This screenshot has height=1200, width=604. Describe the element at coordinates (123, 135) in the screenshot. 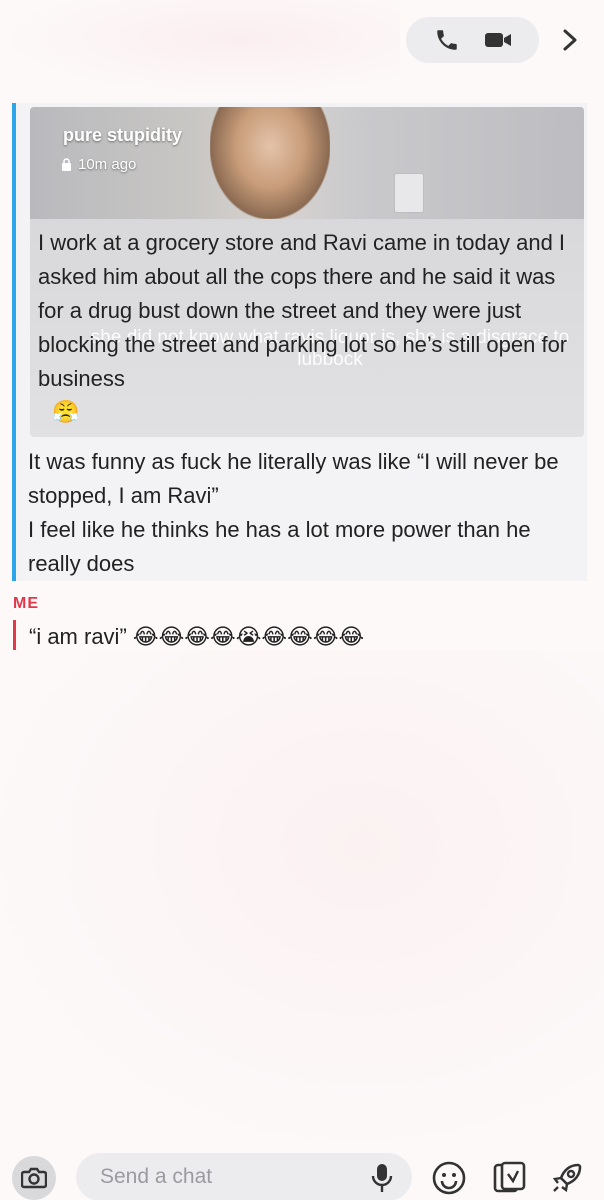

I see `story-title: pure stupidity` at that location.